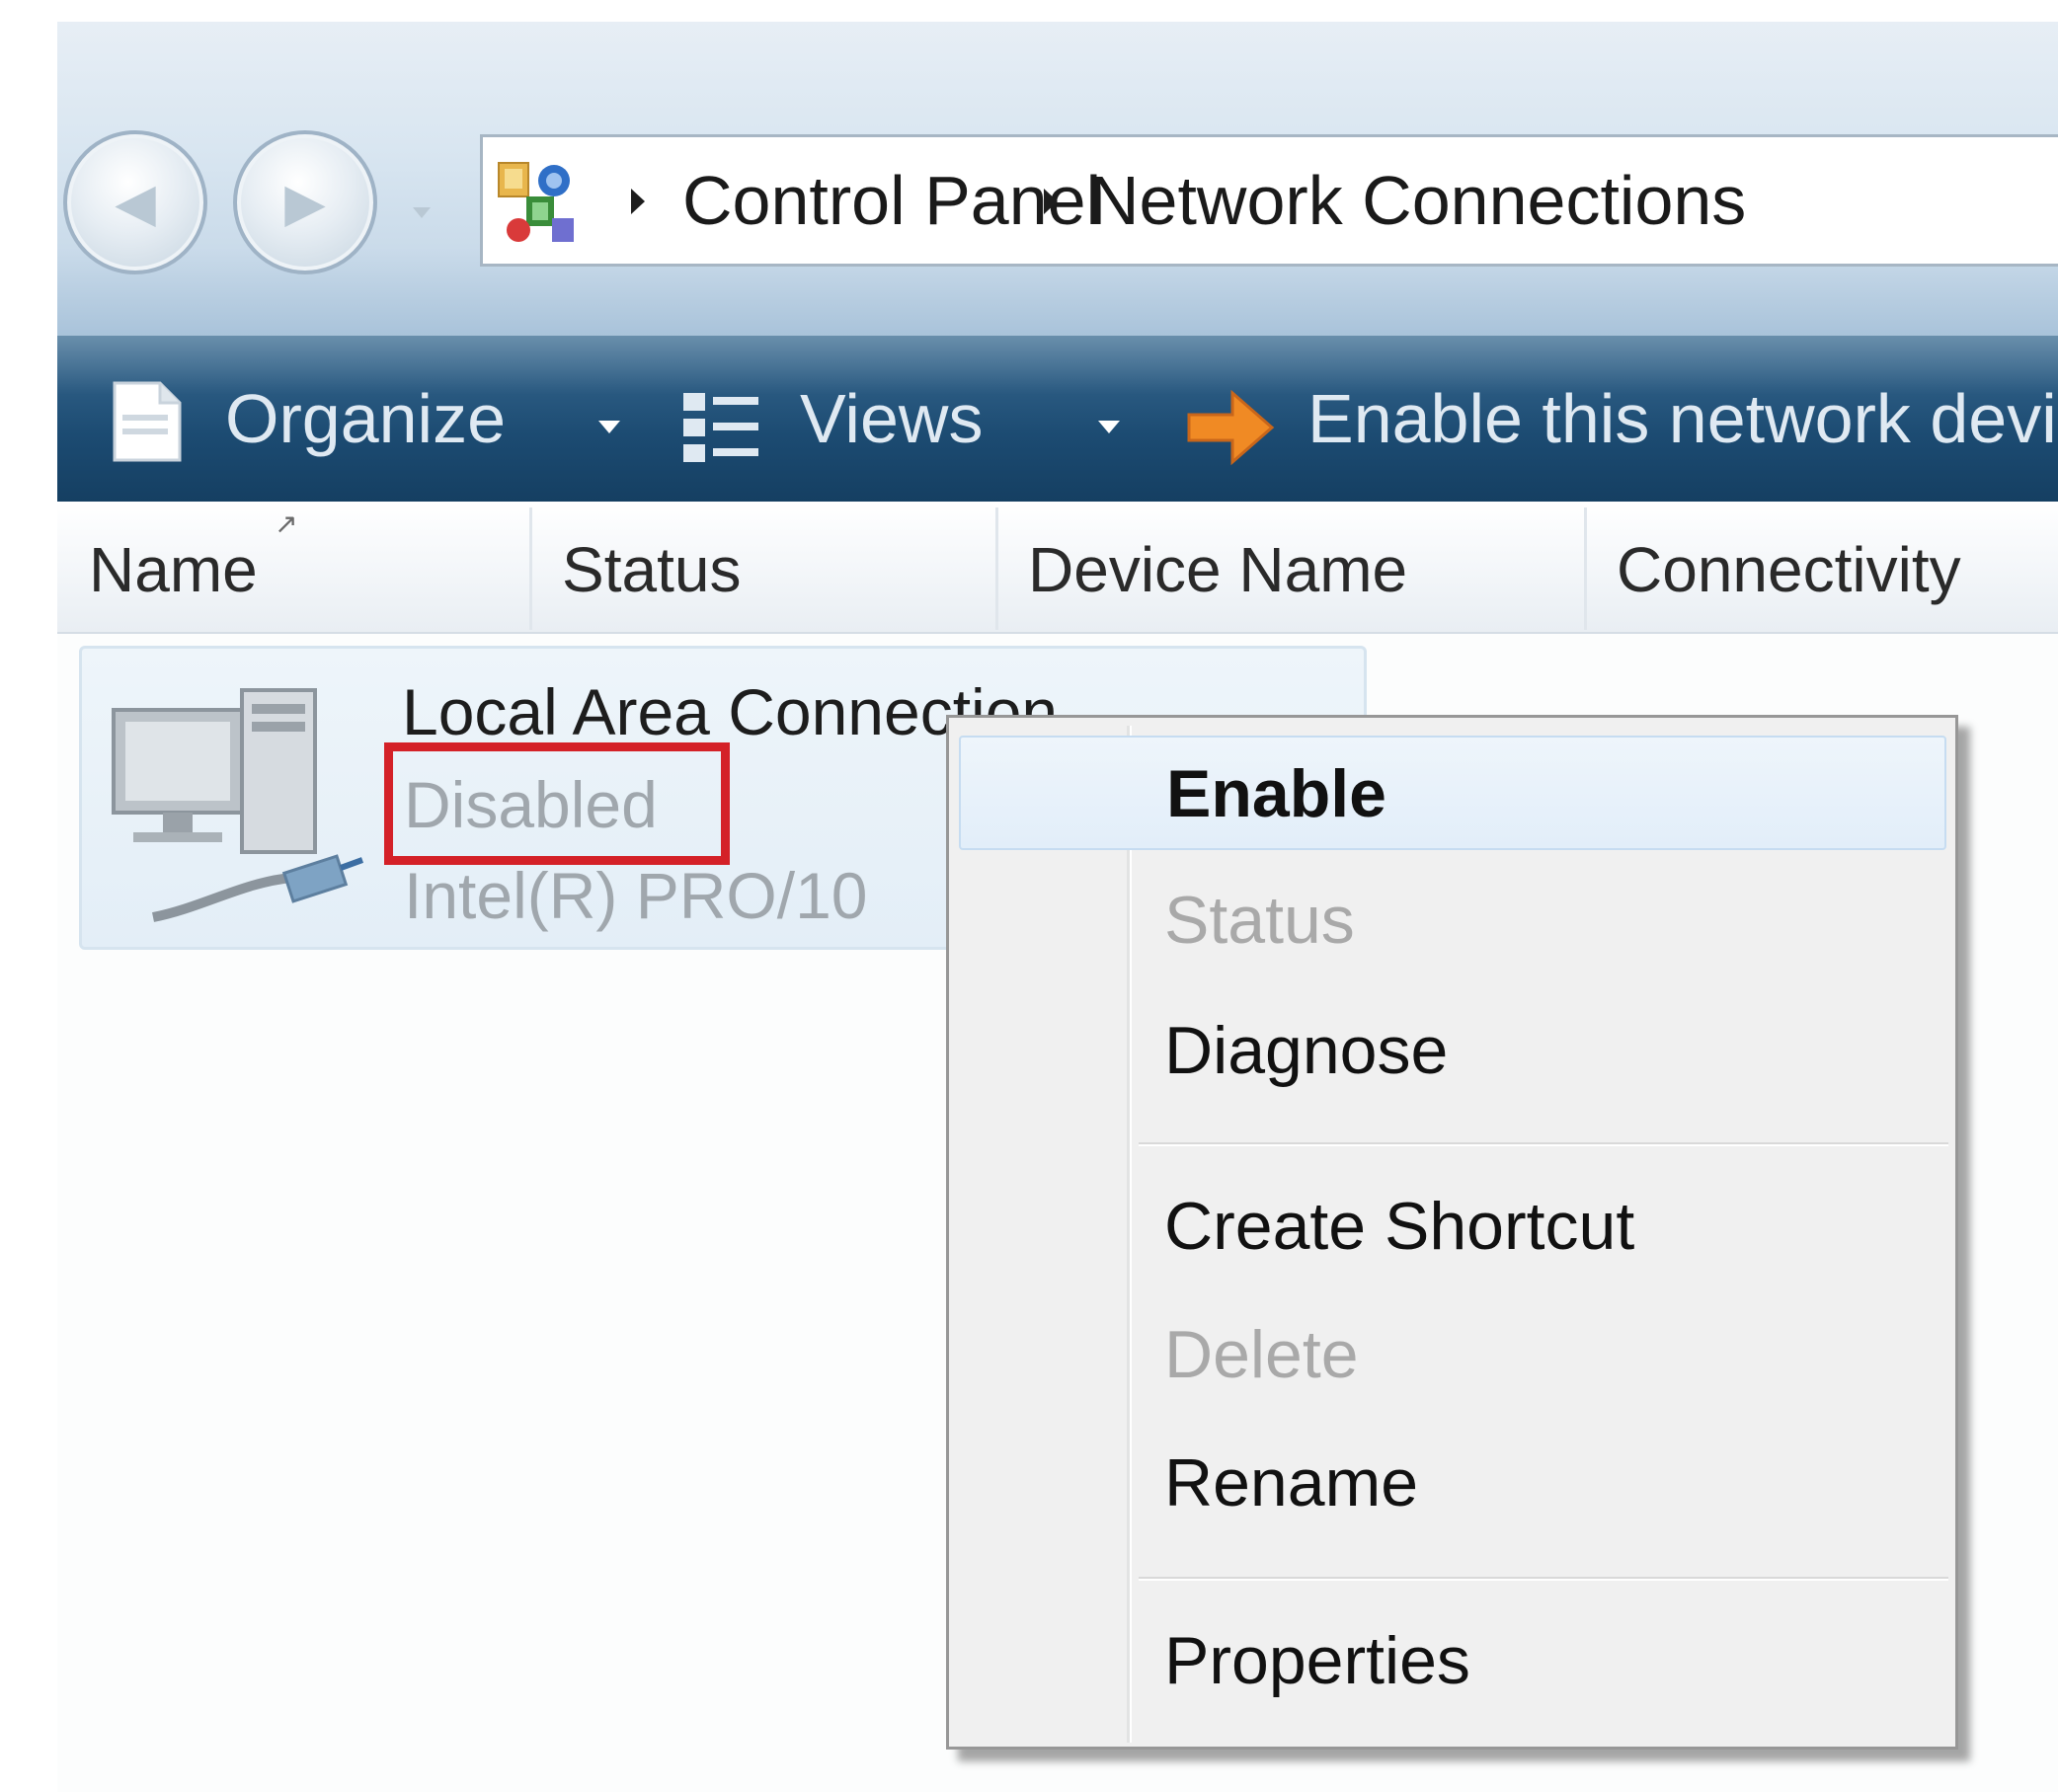 The width and height of the screenshot is (2058, 1792). Describe the element at coordinates (1452, 1051) in the screenshot. I see `menu-item-diagnose: Diagnose` at that location.